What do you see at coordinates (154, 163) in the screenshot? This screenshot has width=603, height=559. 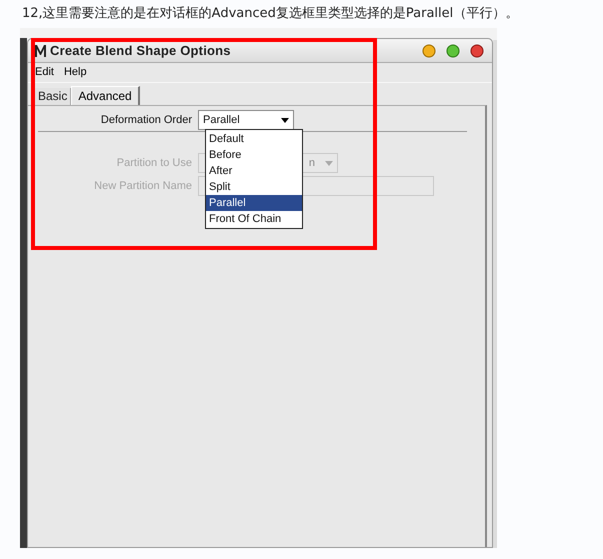 I see `field-label: Partition to Use` at bounding box center [154, 163].